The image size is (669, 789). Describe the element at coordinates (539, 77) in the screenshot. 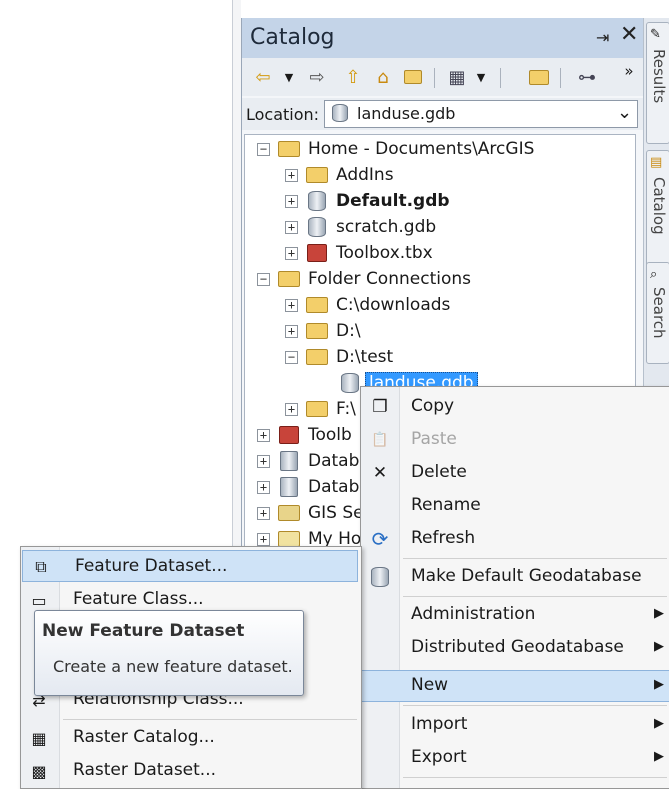

I see `new-folder-icon` at that location.